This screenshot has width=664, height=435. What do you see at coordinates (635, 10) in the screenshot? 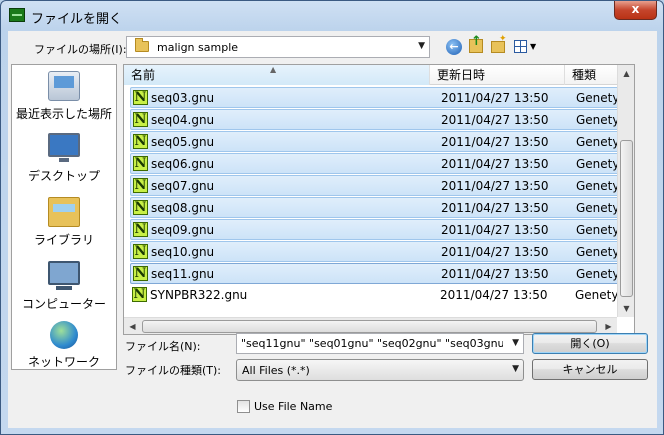
I see `close-button: x` at bounding box center [635, 10].